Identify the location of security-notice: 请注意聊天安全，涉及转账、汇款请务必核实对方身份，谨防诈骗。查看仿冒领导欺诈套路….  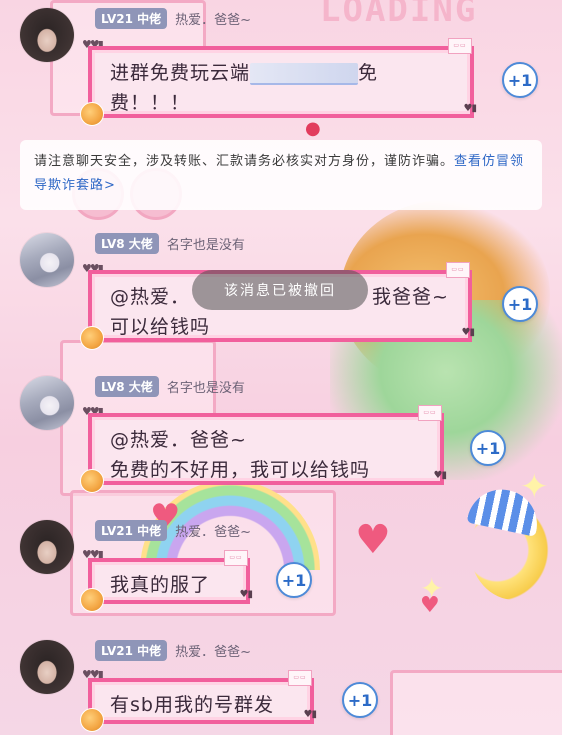
(281, 175).